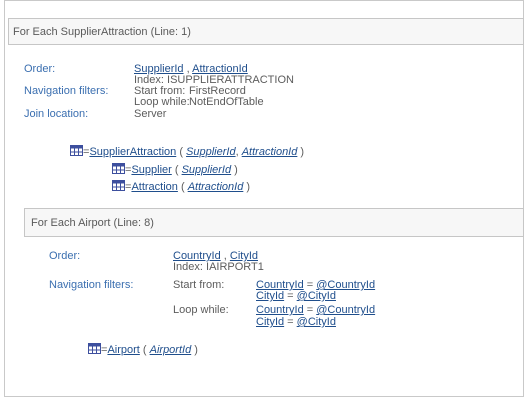  I want to click on tree-node-root-2: =Airport ( AirportId ), so click(149, 350).